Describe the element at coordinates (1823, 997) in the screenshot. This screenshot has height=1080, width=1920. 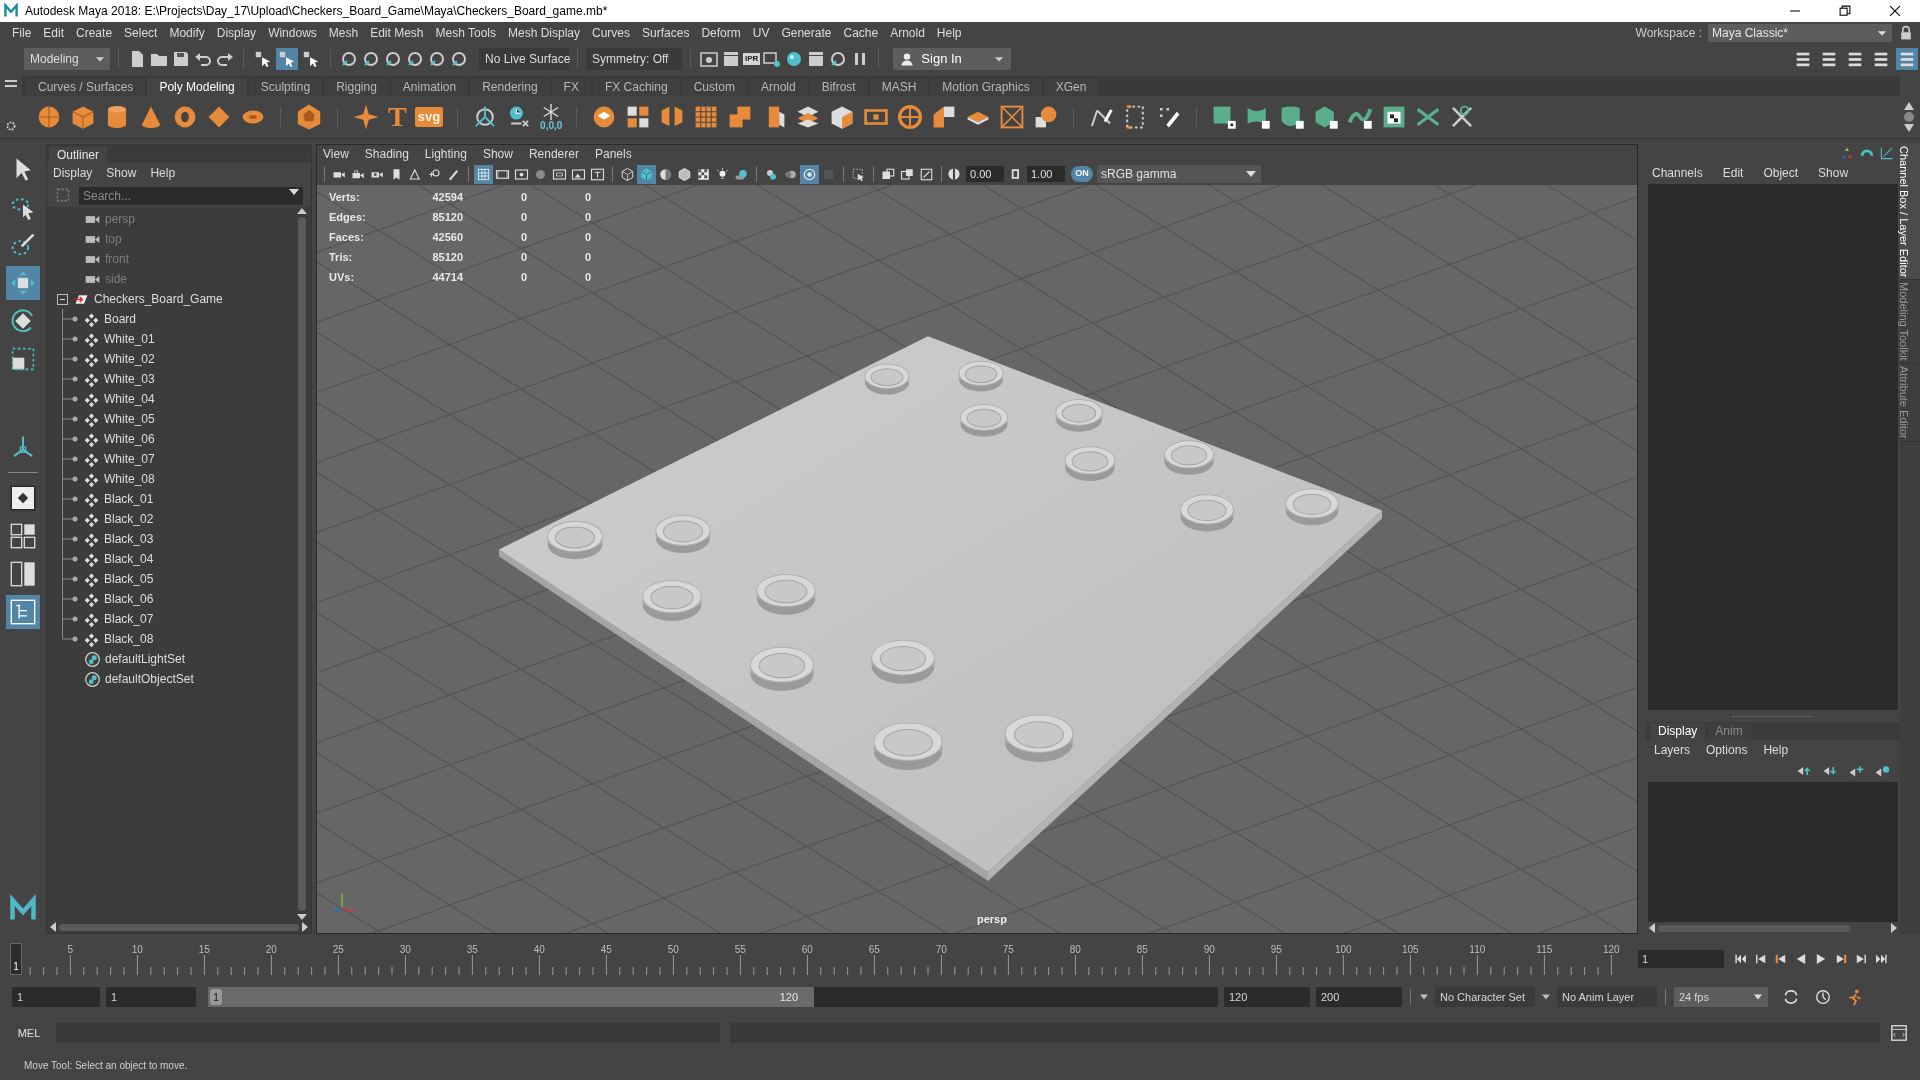
I see `playback-speed-icon` at that location.